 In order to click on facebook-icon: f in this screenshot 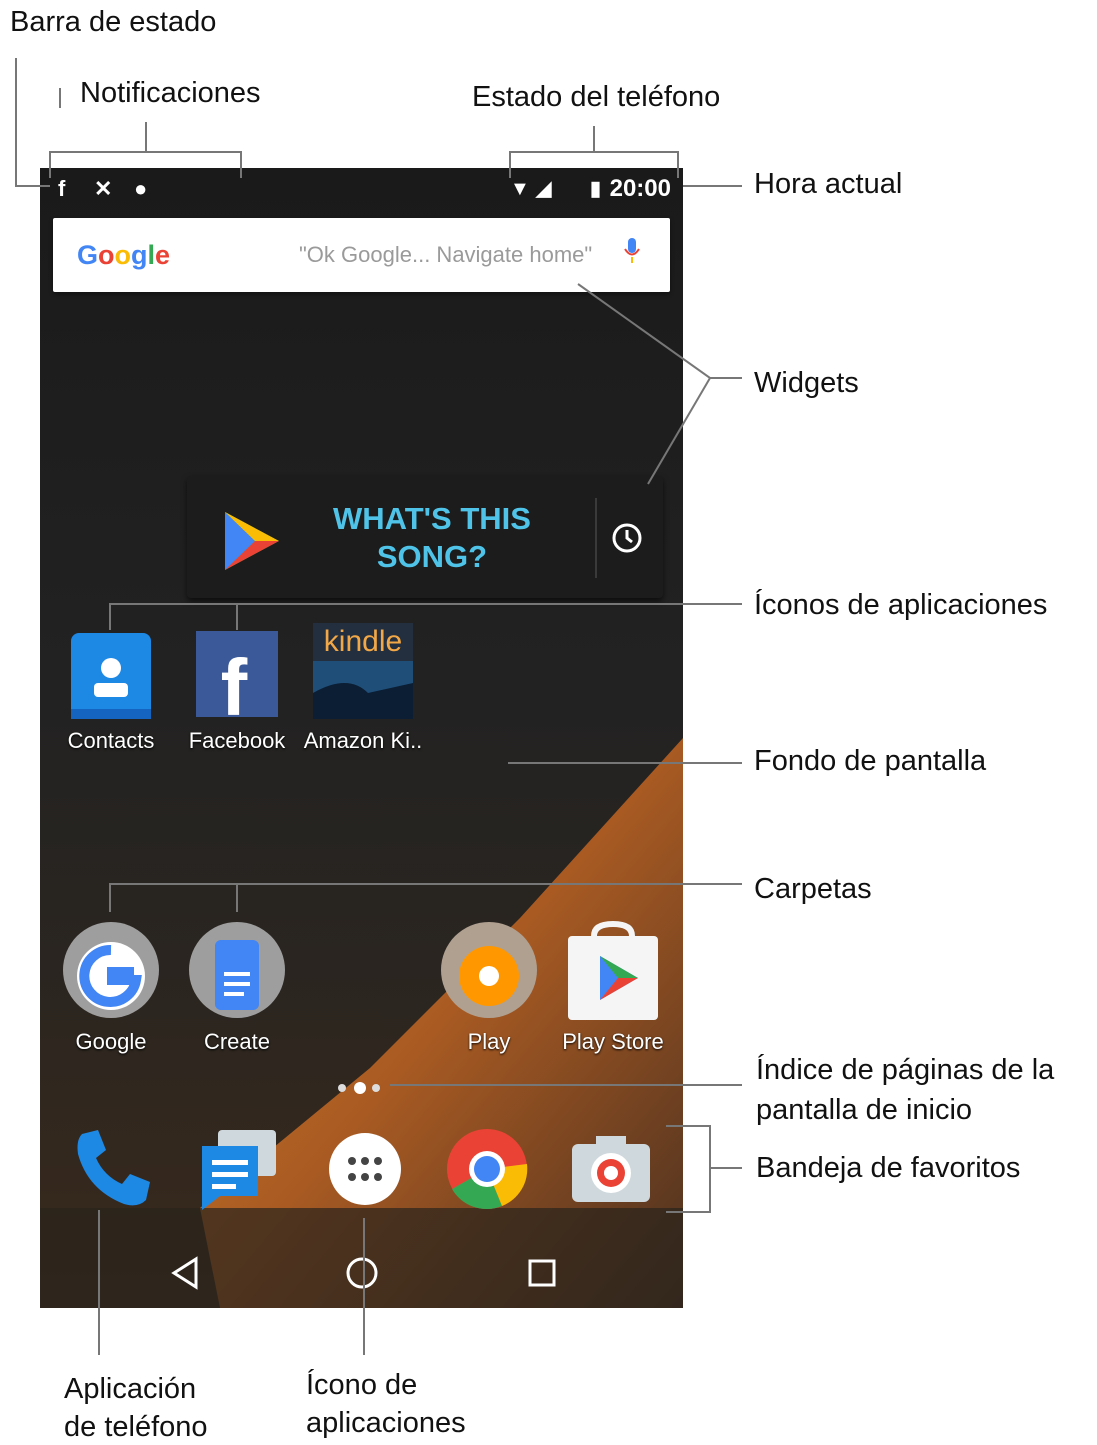, I will do `click(237, 681)`.